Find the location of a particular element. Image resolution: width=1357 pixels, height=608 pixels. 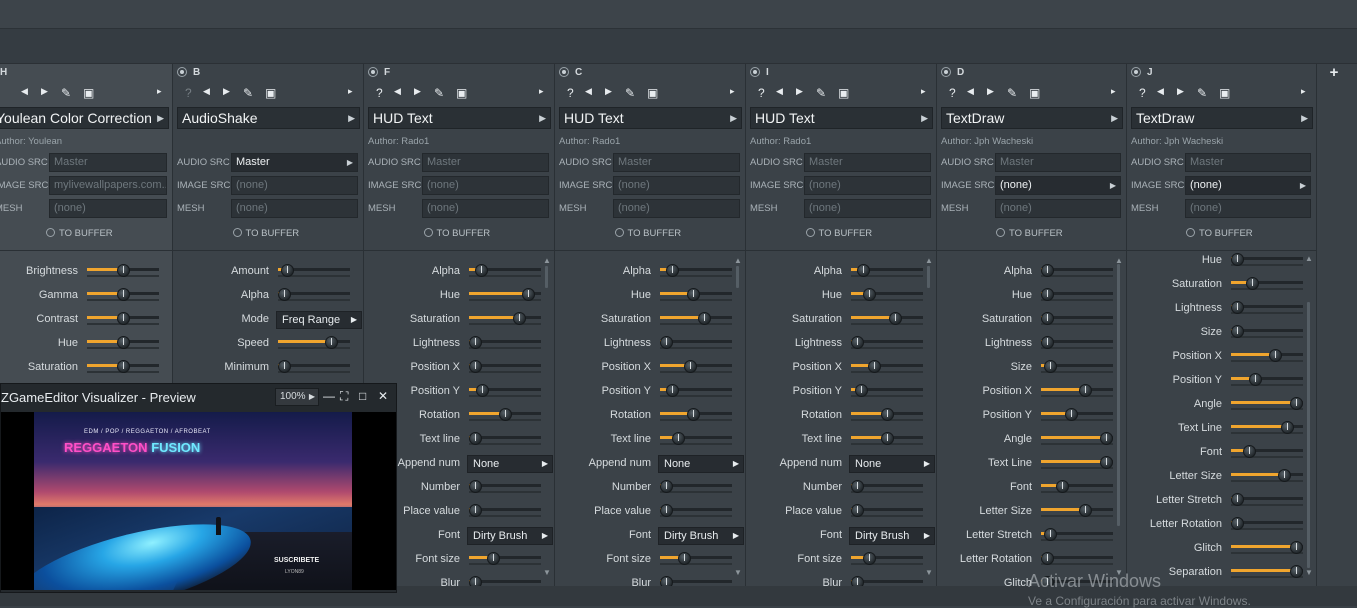

param-dropdown: None ▶ is located at coordinates (892, 464).